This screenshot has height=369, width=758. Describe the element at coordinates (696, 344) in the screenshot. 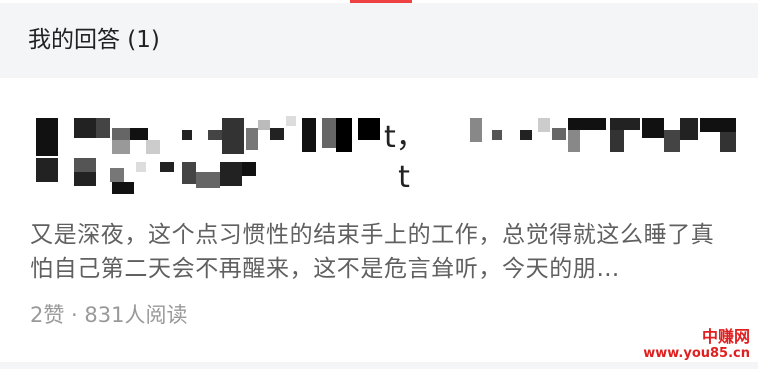

I see `site-watermark: 中赚网 www.you85.cn` at that location.